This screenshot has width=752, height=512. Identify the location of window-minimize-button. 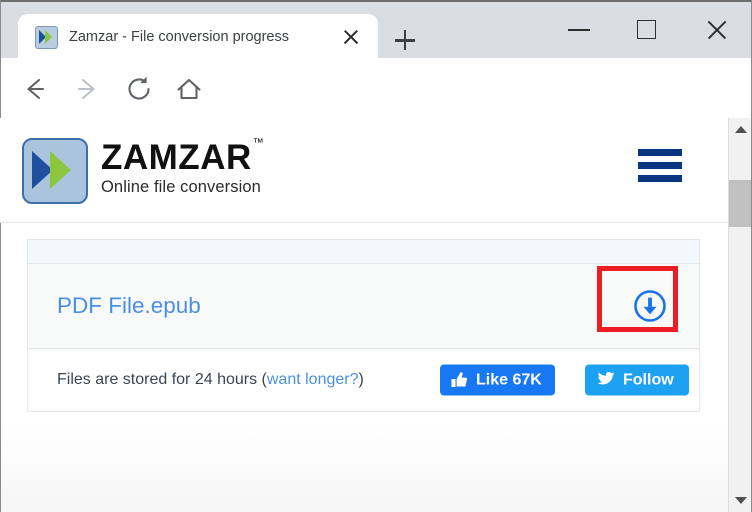
(579, 30).